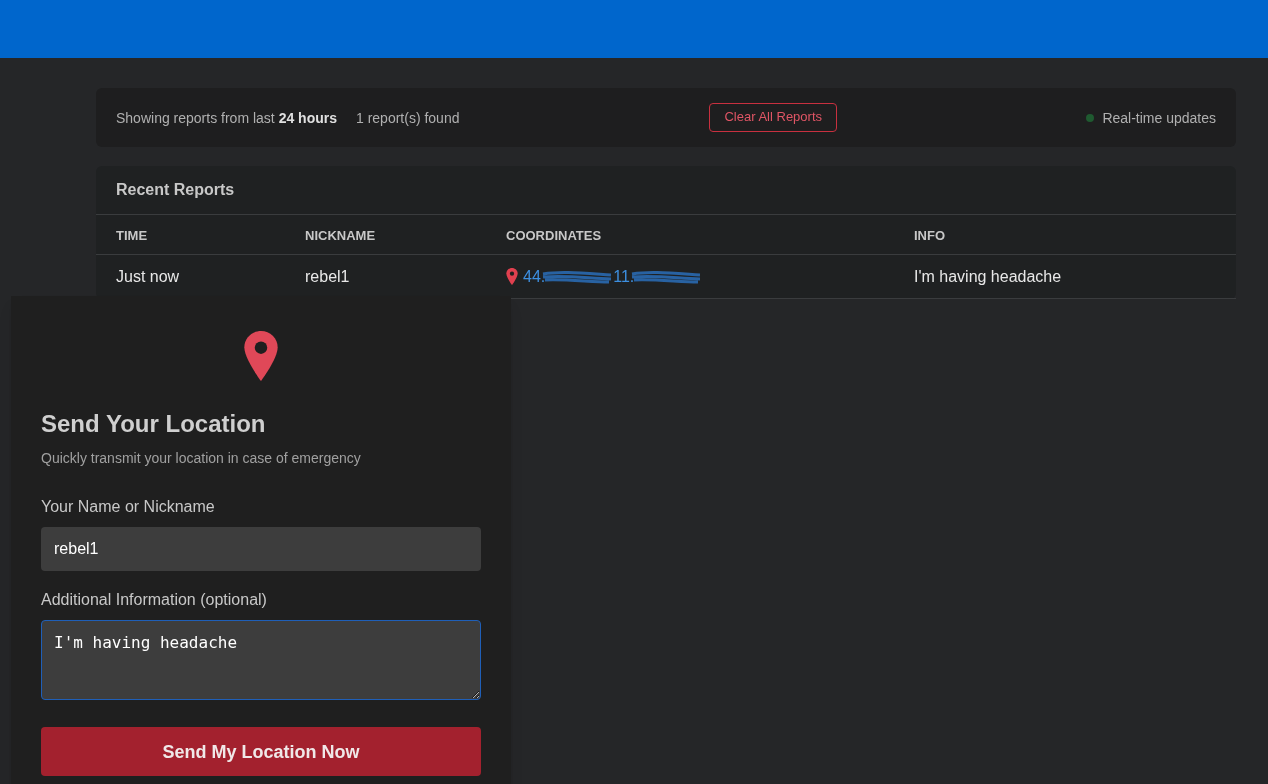 The width and height of the screenshot is (1268, 784). Describe the element at coordinates (261, 660) in the screenshot. I see `info-input-field: I'm having headache` at that location.